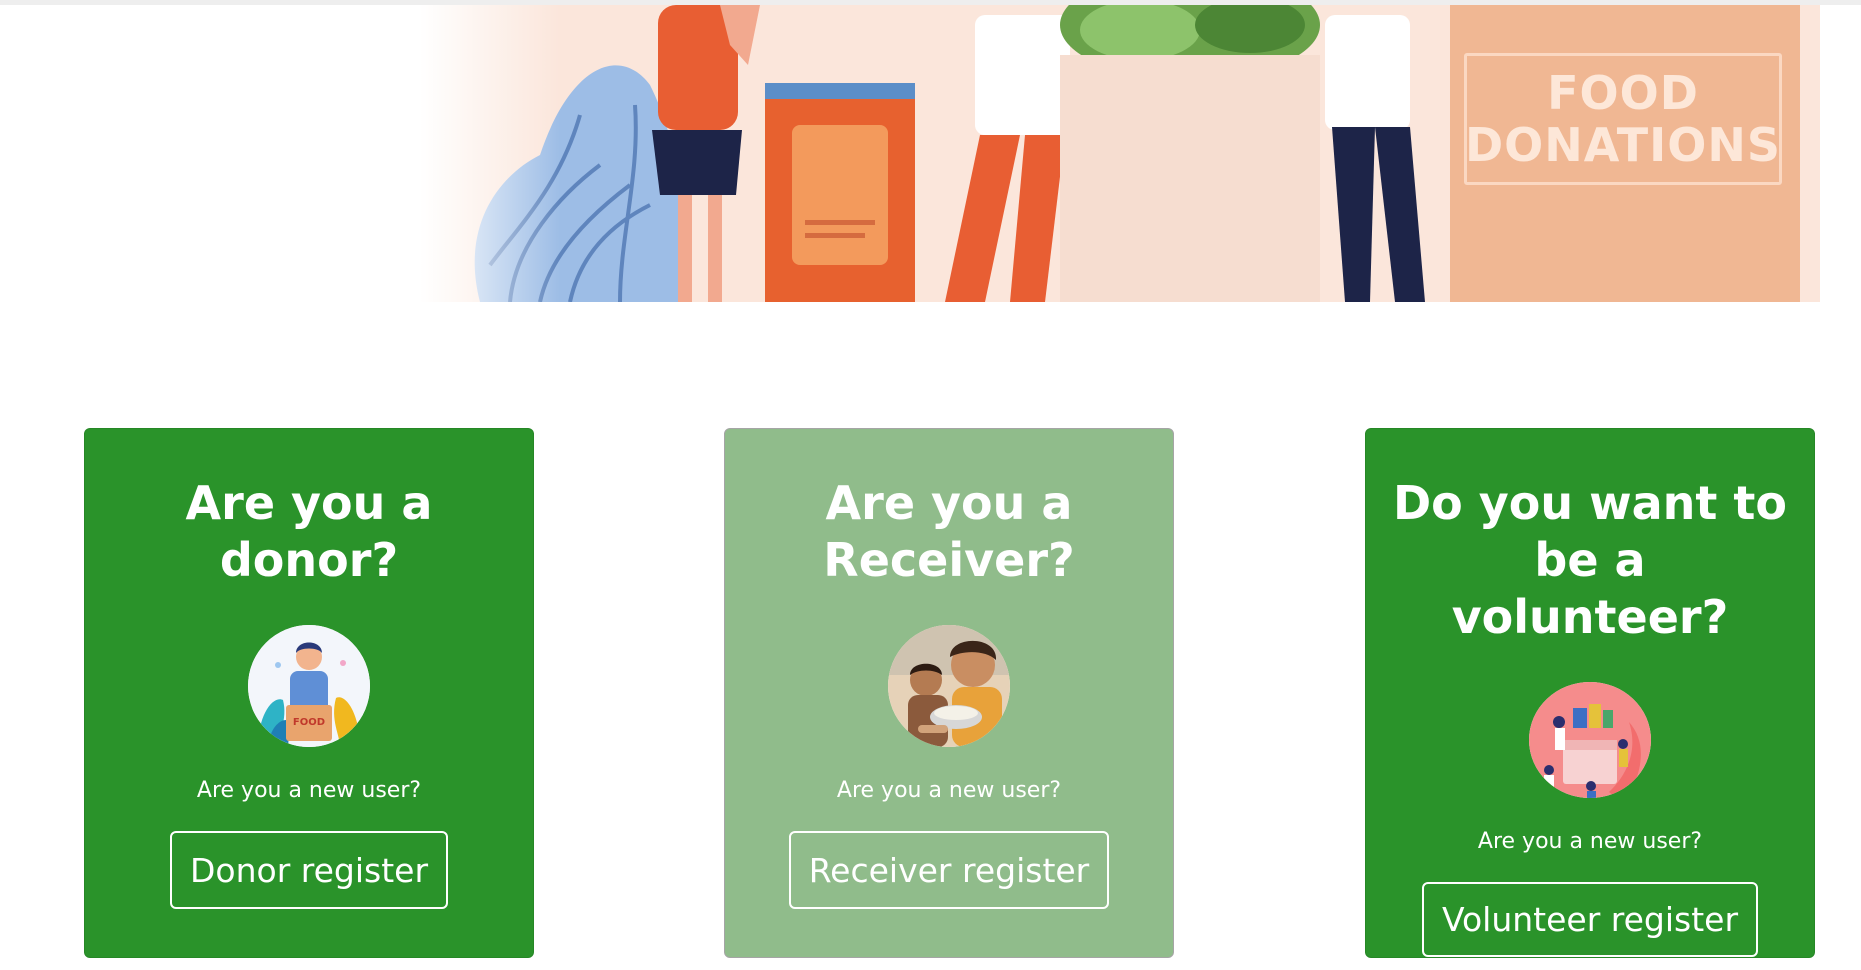  Describe the element at coordinates (1590, 842) in the screenshot. I see `volunteer-prompt: Are you a new user?` at that location.